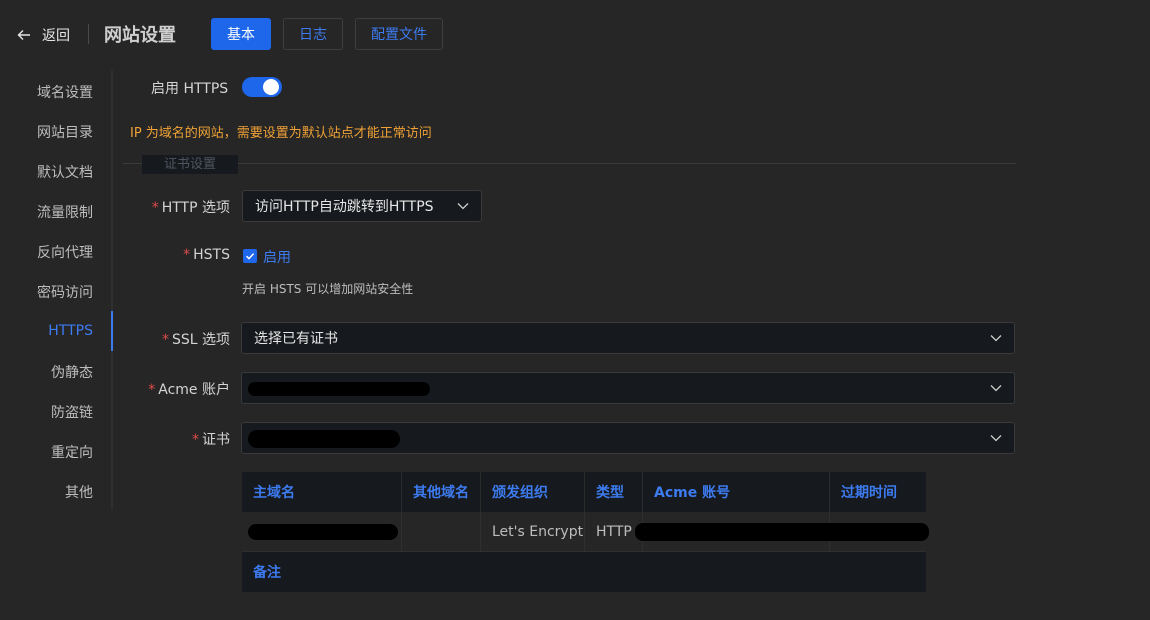  What do you see at coordinates (65, 132) in the screenshot?
I see `sidebar-item-site-dir: 网站目录` at bounding box center [65, 132].